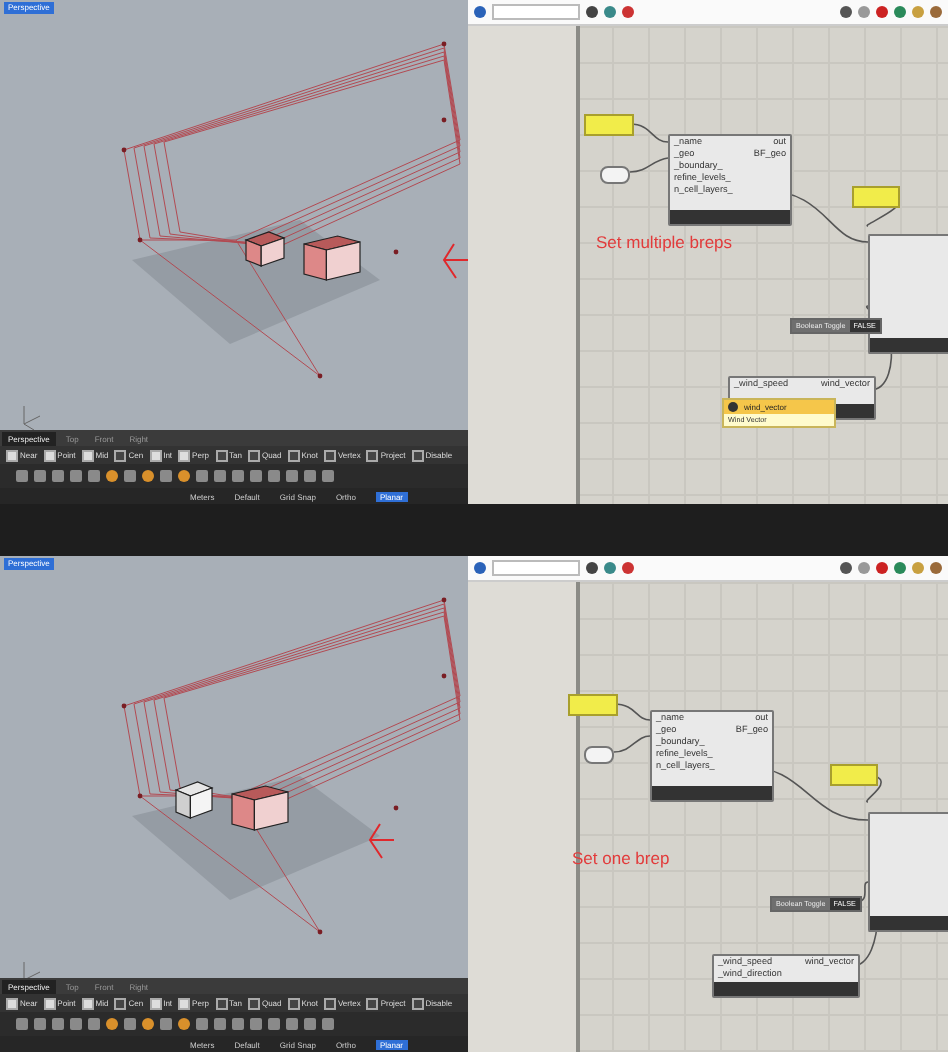 The width and height of the screenshot is (948, 1052). I want to click on annotation-text: Set multiple breps, so click(664, 242).